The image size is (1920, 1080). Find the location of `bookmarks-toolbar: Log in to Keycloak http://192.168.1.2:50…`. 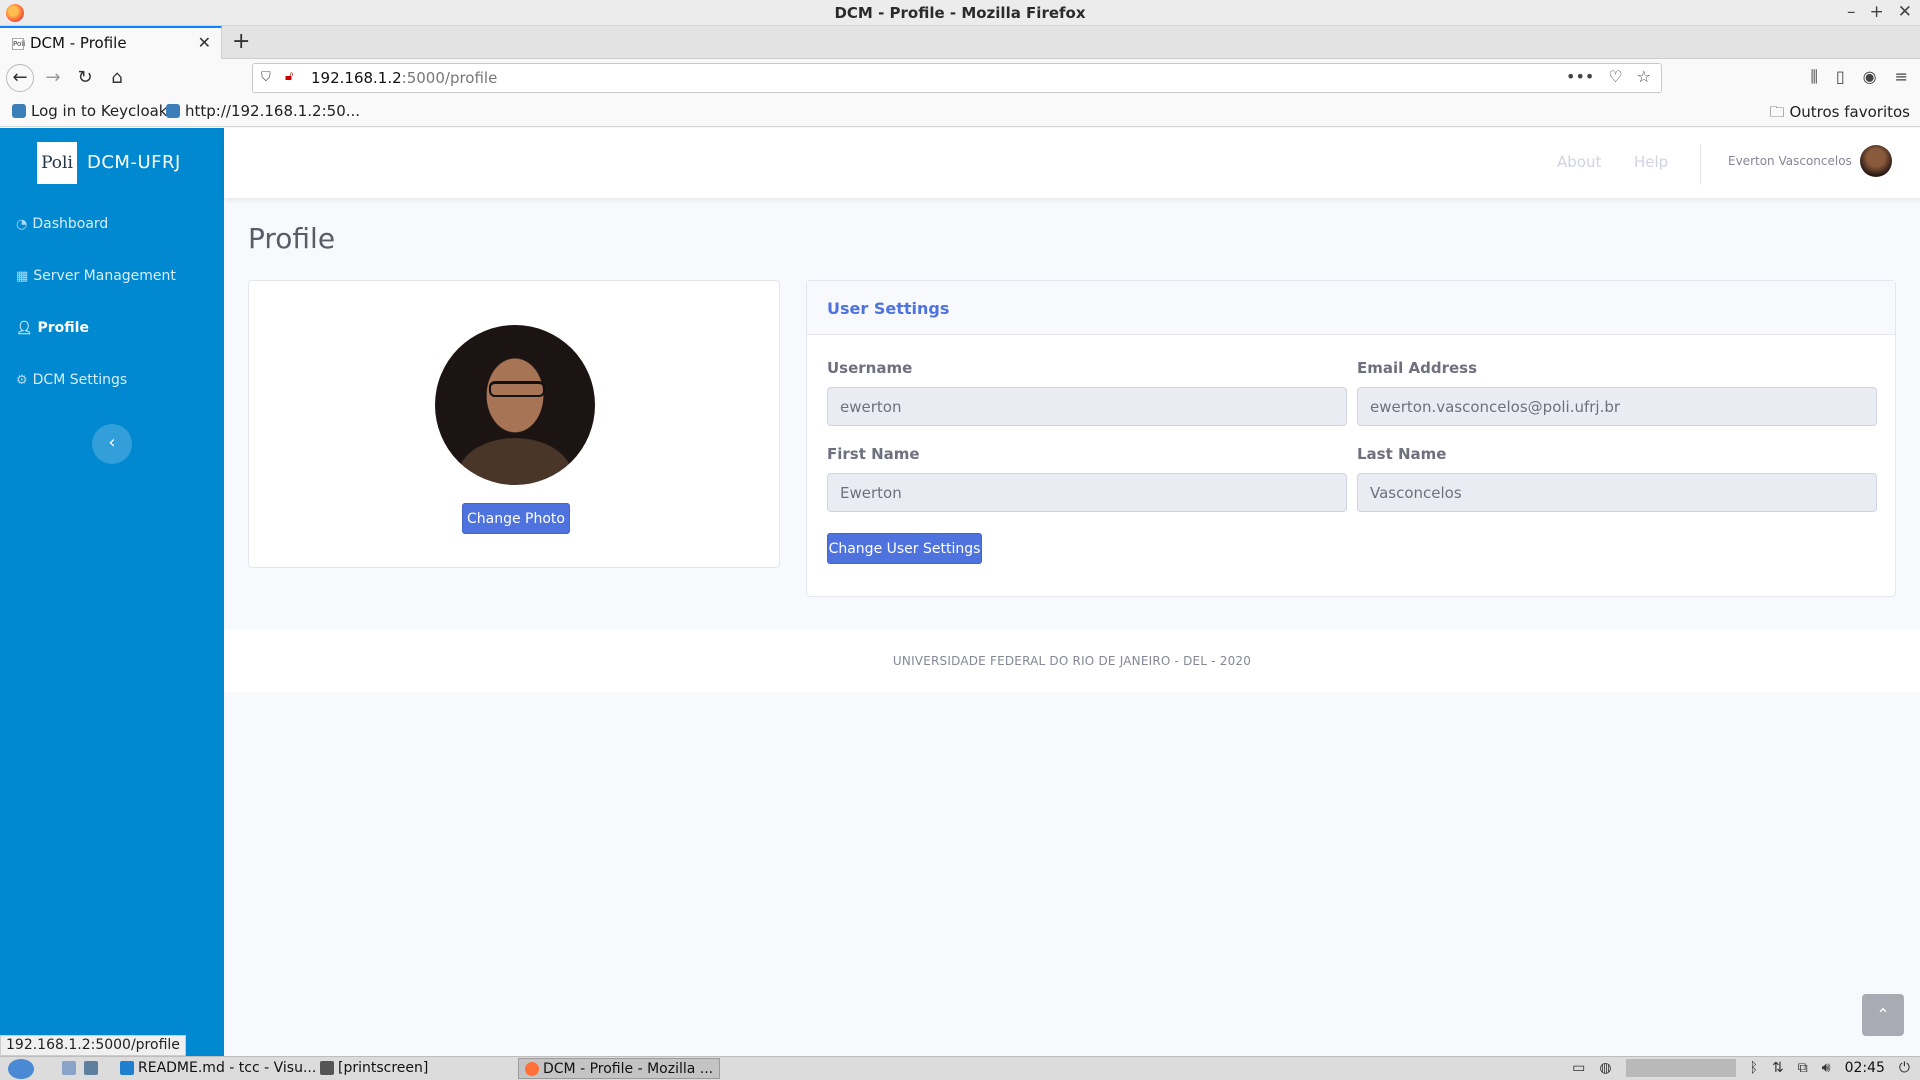

bookmarks-toolbar: Log in to Keycloak http://192.168.1.2:50… is located at coordinates (960, 112).